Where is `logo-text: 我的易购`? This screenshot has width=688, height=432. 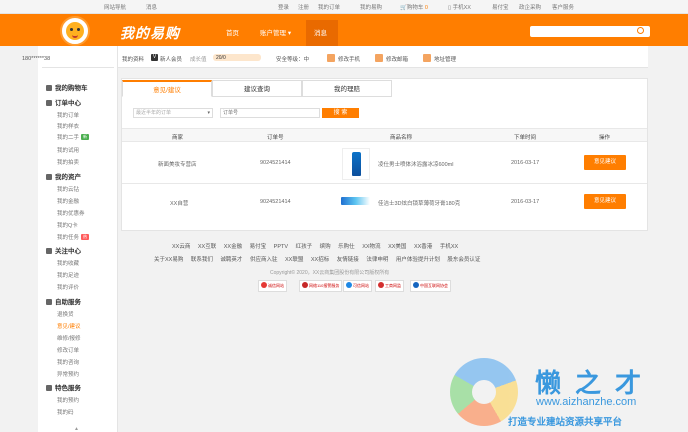
logo-text: 我的易购 is located at coordinates (150, 33).